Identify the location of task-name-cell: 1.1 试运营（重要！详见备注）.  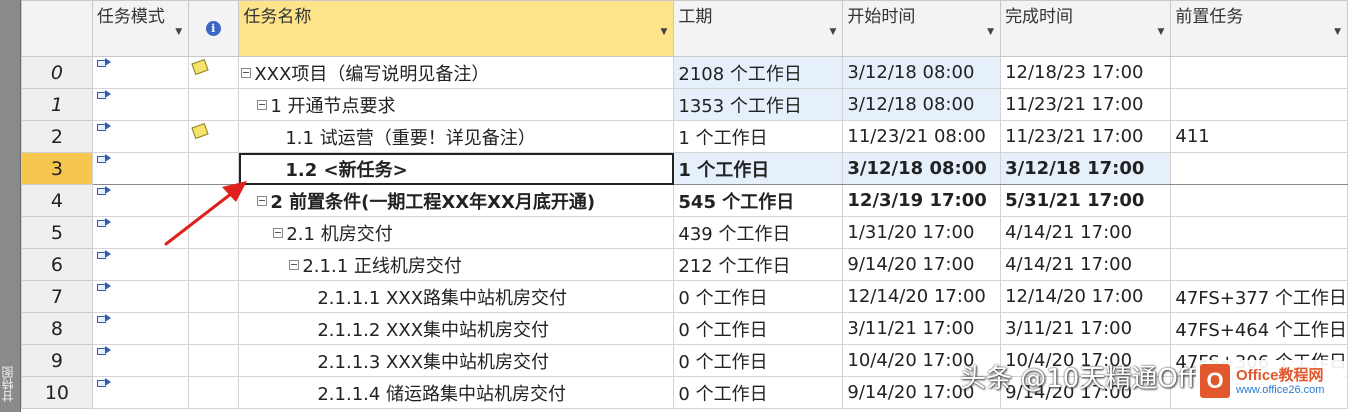
(456, 136).